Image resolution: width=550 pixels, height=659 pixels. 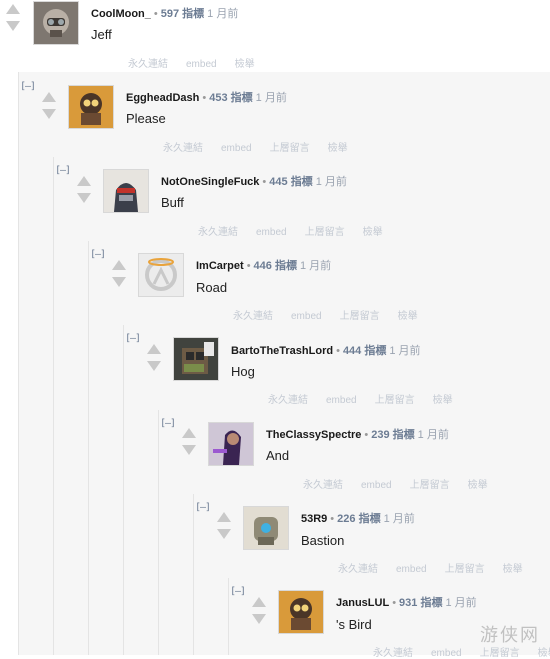 I want to click on score-value: 453, so click(x=218, y=98).